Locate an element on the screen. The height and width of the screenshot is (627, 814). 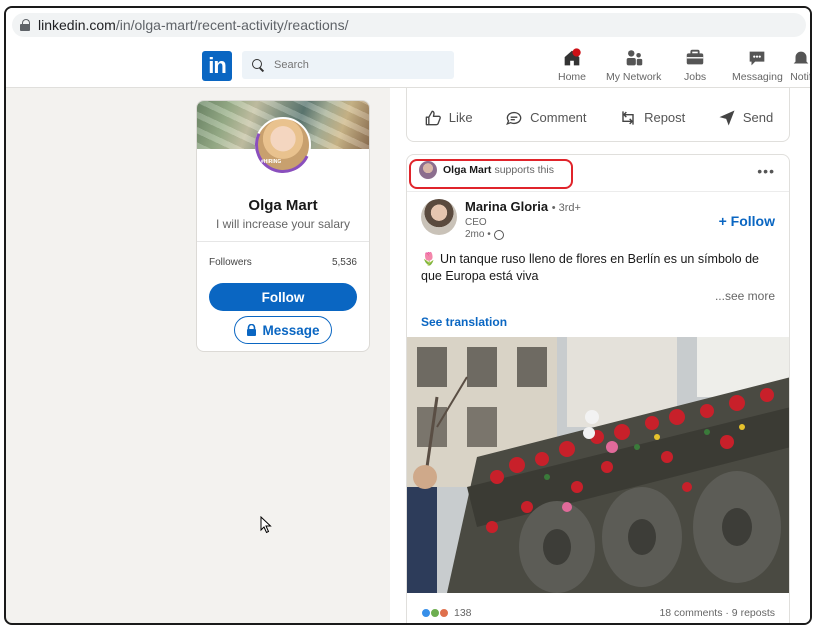
comment-button: Comment is located at coordinates (545, 118).